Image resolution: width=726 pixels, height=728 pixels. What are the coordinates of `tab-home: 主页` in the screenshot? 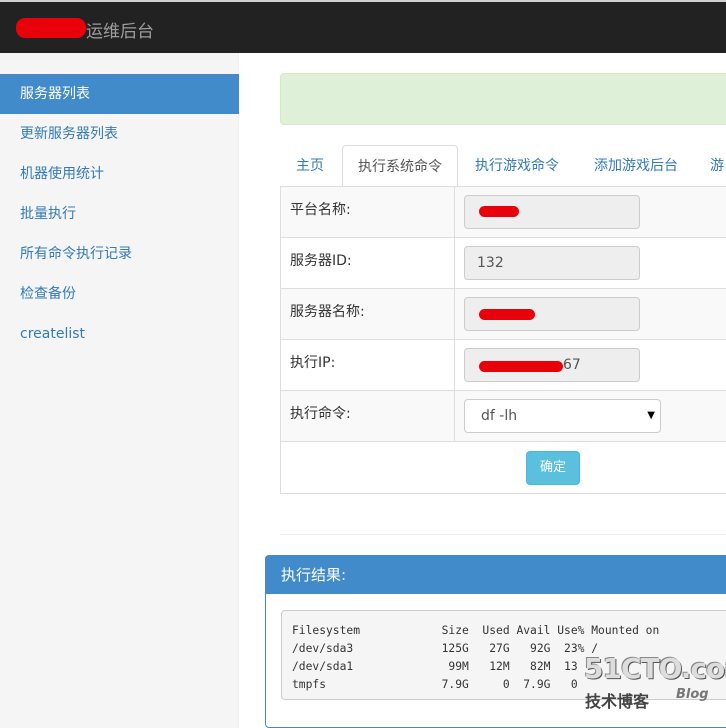 It's located at (310, 166).